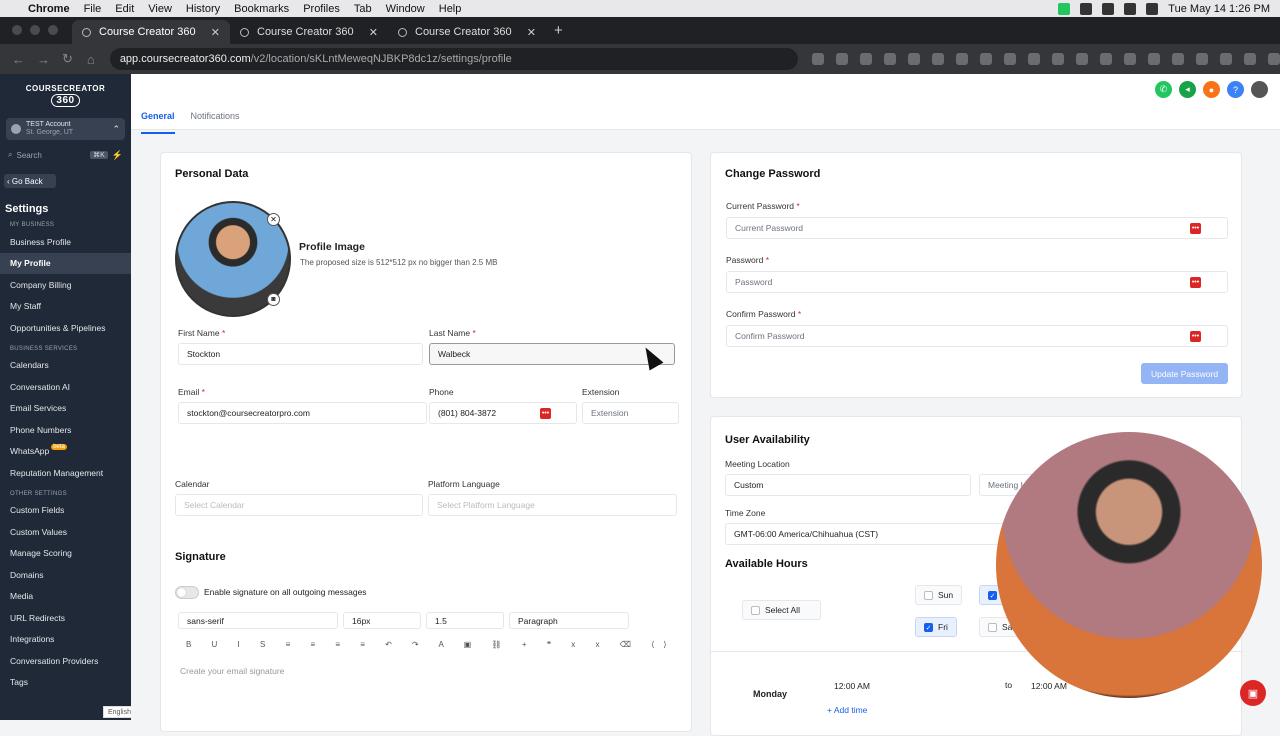 The width and height of the screenshot is (1280, 736). I want to click on menu-tab: Tab, so click(363, 9).